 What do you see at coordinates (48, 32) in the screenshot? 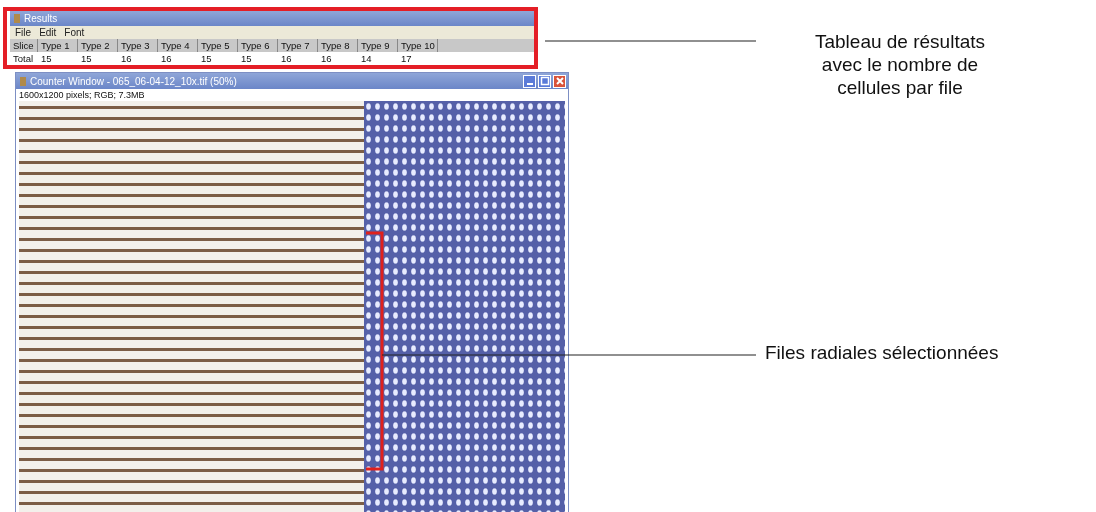
I see `menu-item: Edit` at bounding box center [48, 32].